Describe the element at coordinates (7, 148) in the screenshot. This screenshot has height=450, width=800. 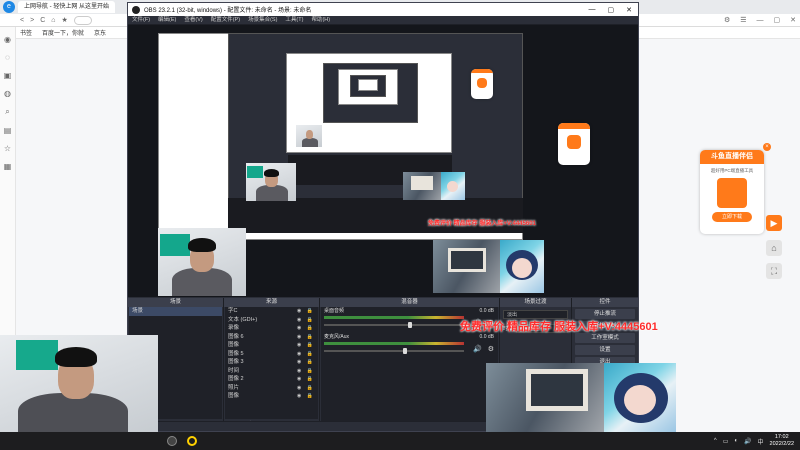
I see `star-icon: ☆` at that location.